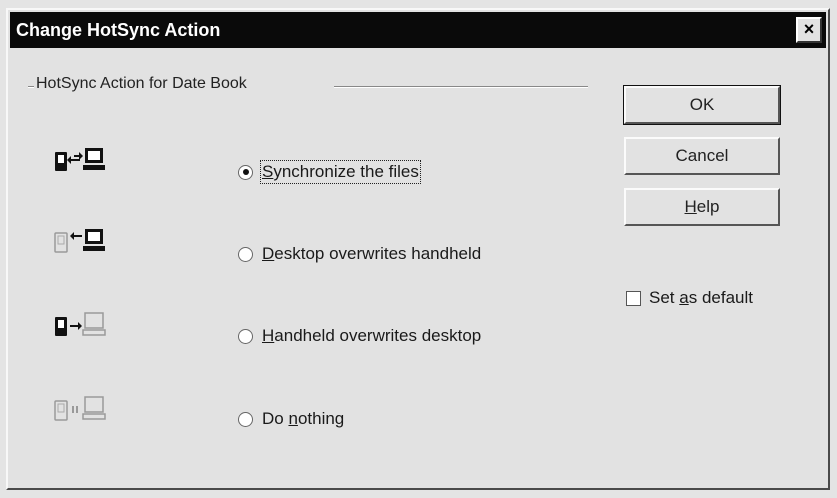 The image size is (837, 498). I want to click on group-divider-right, so click(461, 87).